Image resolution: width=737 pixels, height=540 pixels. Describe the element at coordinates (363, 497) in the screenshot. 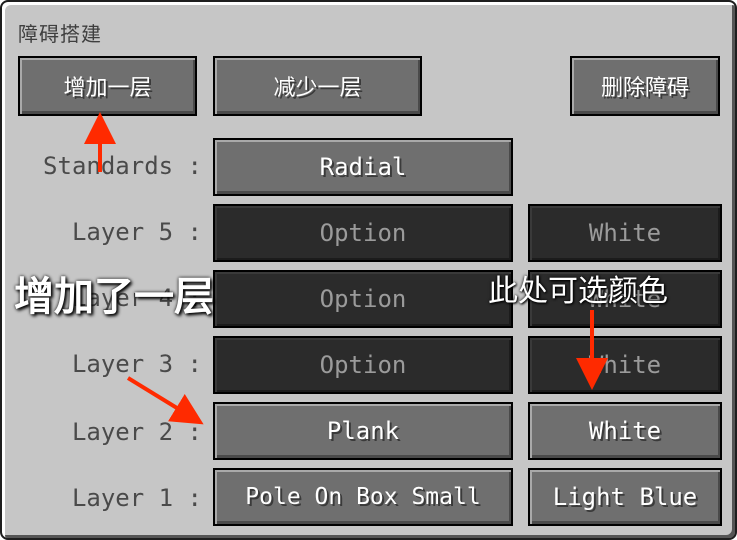

I see `layer1-option-select: Pole On Box Small` at that location.